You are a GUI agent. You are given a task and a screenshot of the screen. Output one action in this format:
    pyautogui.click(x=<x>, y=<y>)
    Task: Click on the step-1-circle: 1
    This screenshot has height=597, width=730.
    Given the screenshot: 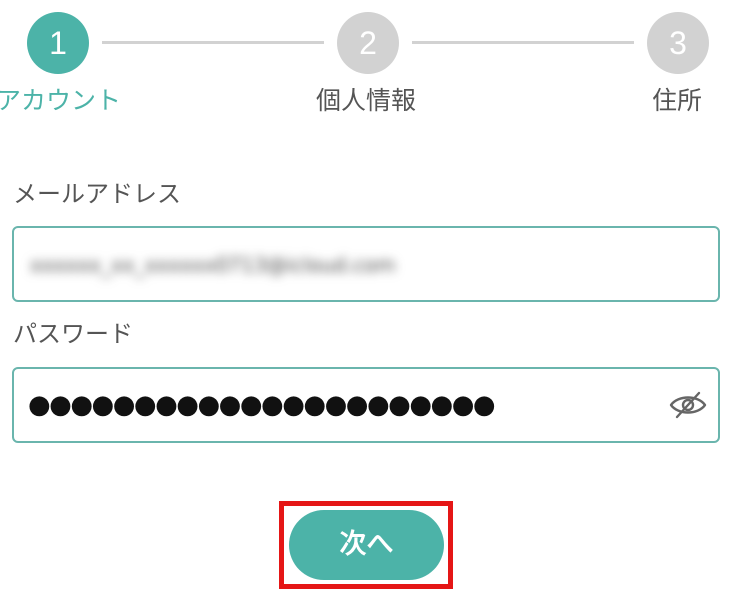 What is the action you would take?
    pyautogui.click(x=58, y=43)
    